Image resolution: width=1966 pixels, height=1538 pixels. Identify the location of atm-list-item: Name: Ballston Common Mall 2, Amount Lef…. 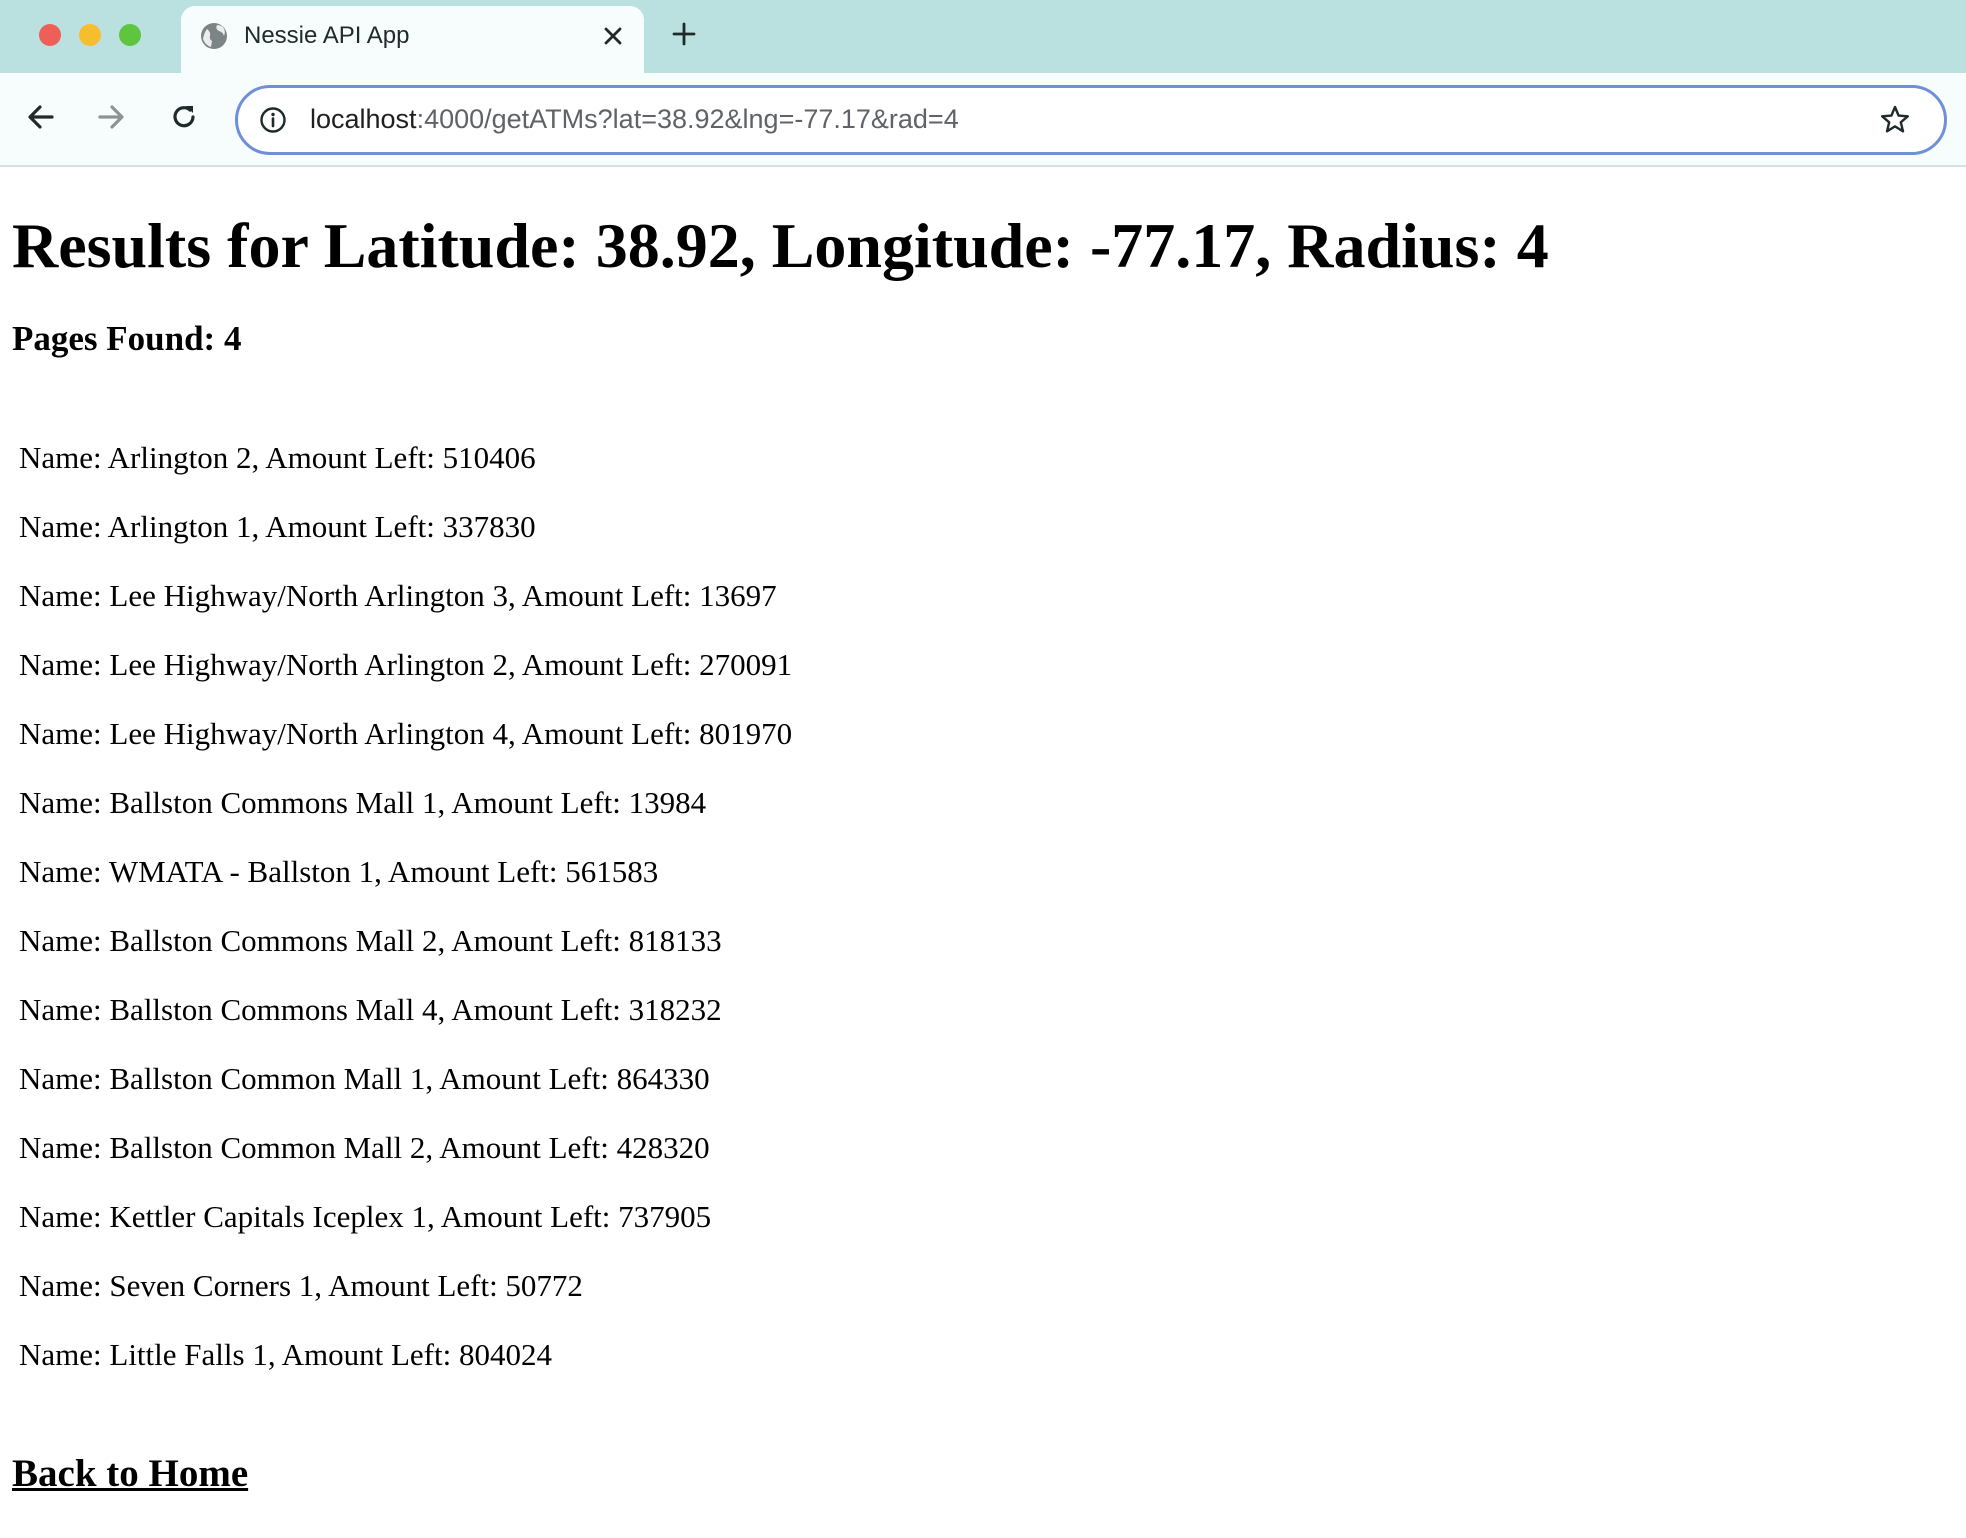
(364, 1147).